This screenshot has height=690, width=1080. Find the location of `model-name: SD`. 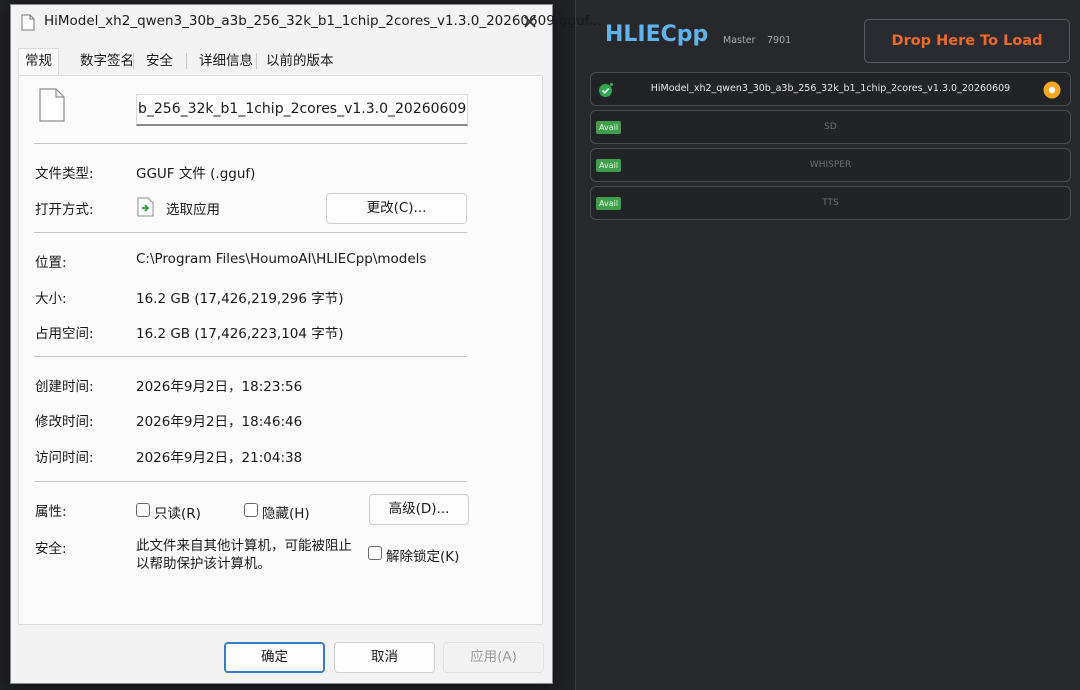

model-name: SD is located at coordinates (830, 127).